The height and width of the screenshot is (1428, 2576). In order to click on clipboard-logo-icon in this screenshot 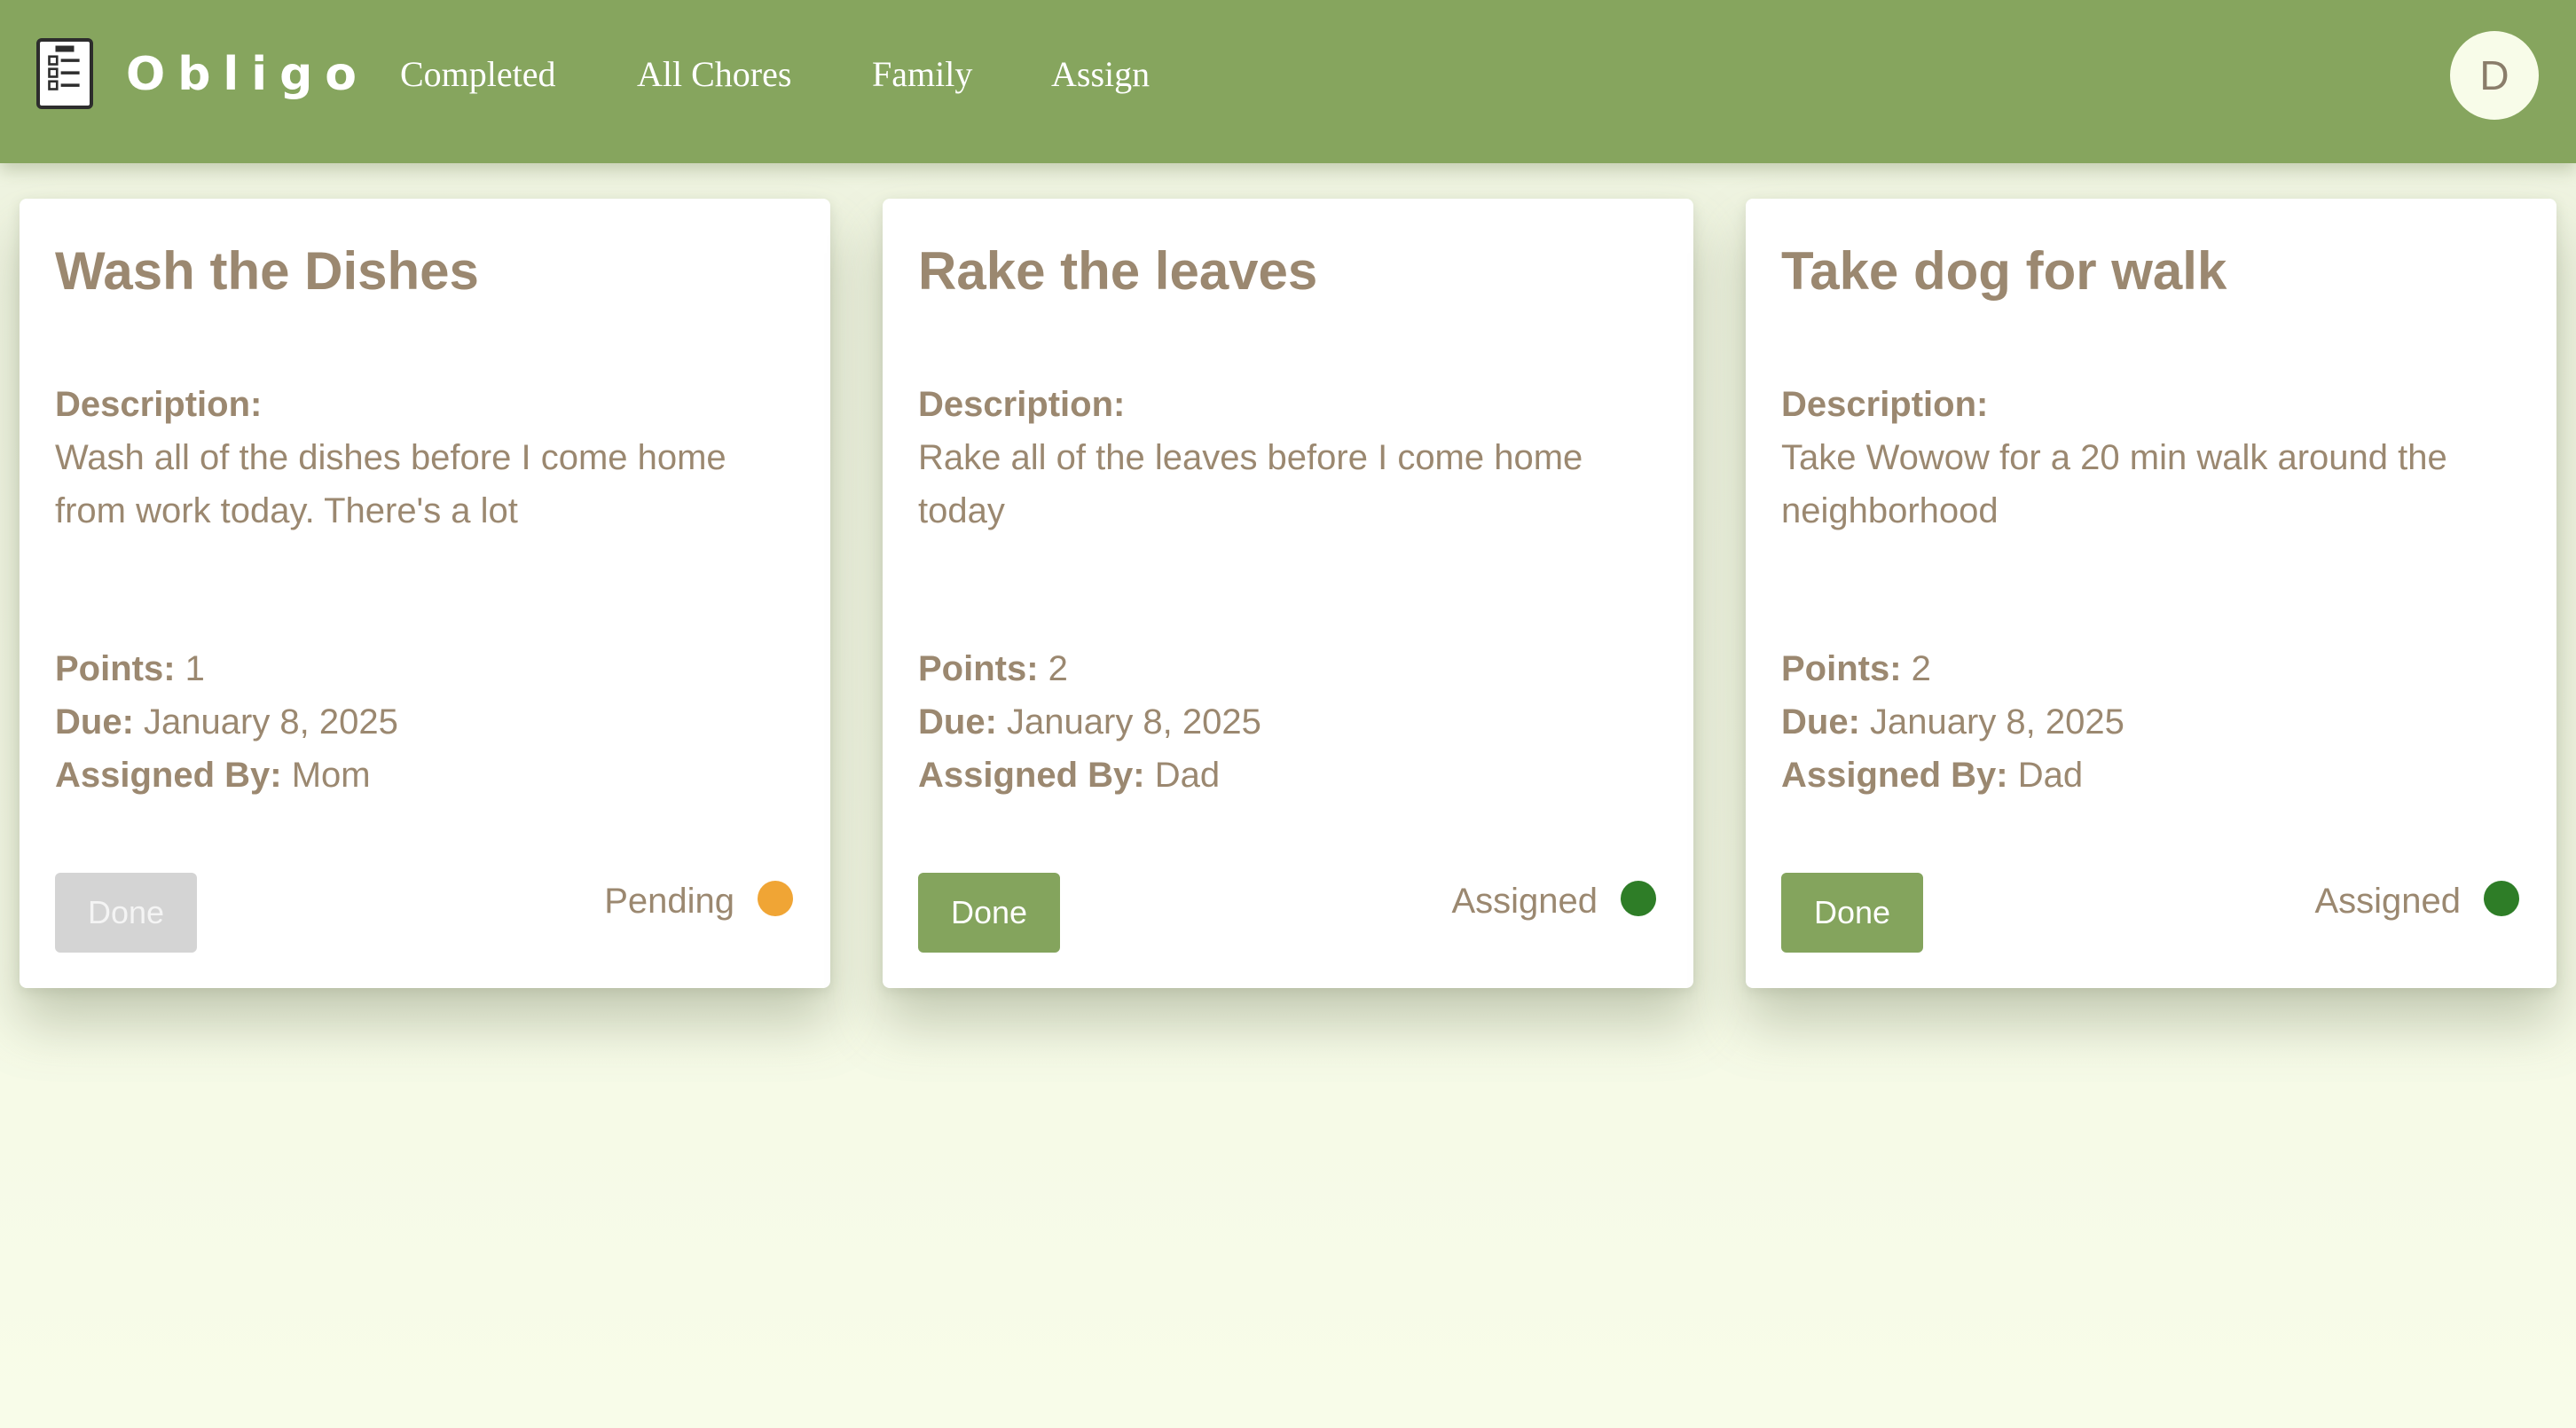, I will do `click(64, 73)`.